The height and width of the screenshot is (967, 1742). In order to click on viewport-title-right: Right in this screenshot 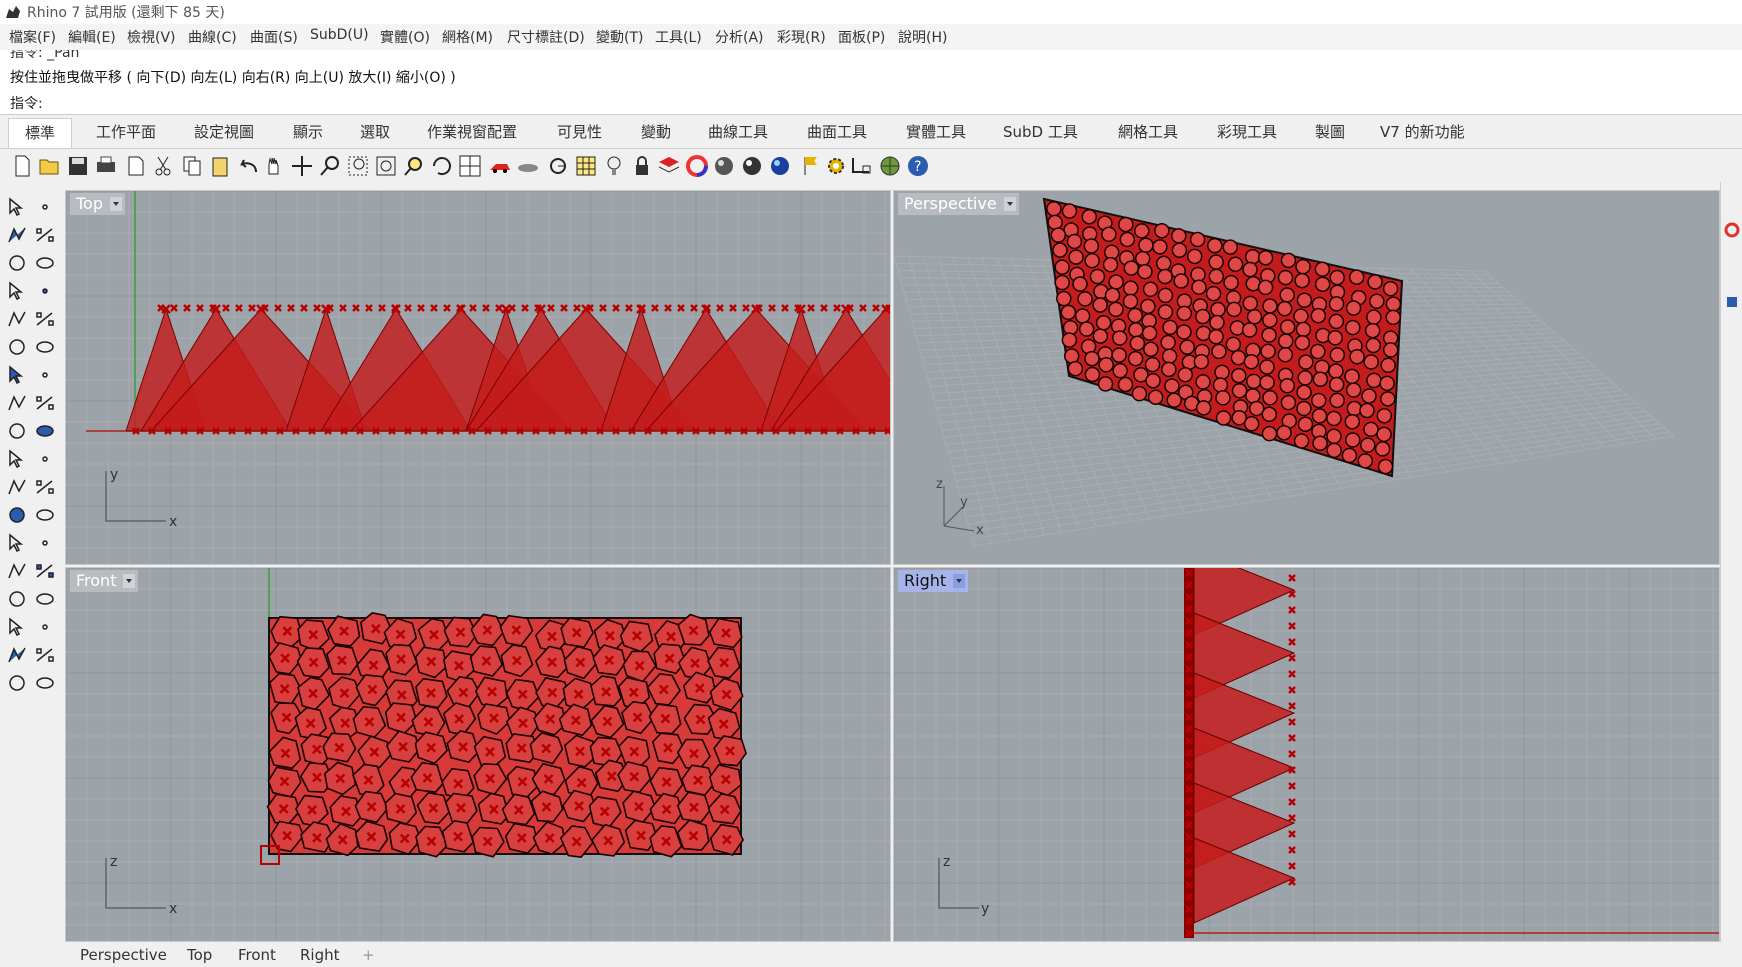, I will do `click(933, 581)`.